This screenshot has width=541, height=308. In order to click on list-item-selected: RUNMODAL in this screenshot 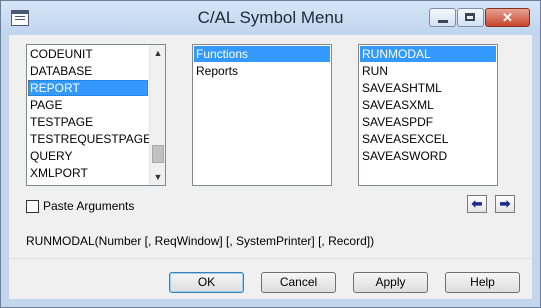, I will do `click(428, 54)`.